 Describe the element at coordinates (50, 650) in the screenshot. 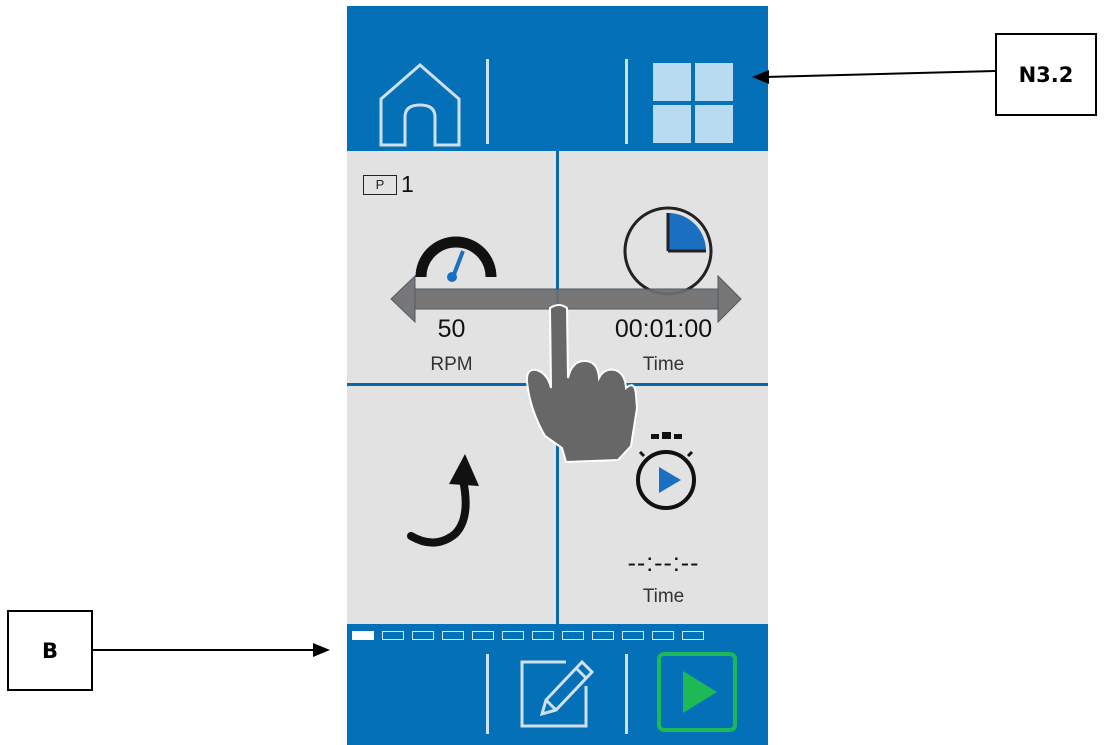

I see `callout-label-bottom: B` at that location.